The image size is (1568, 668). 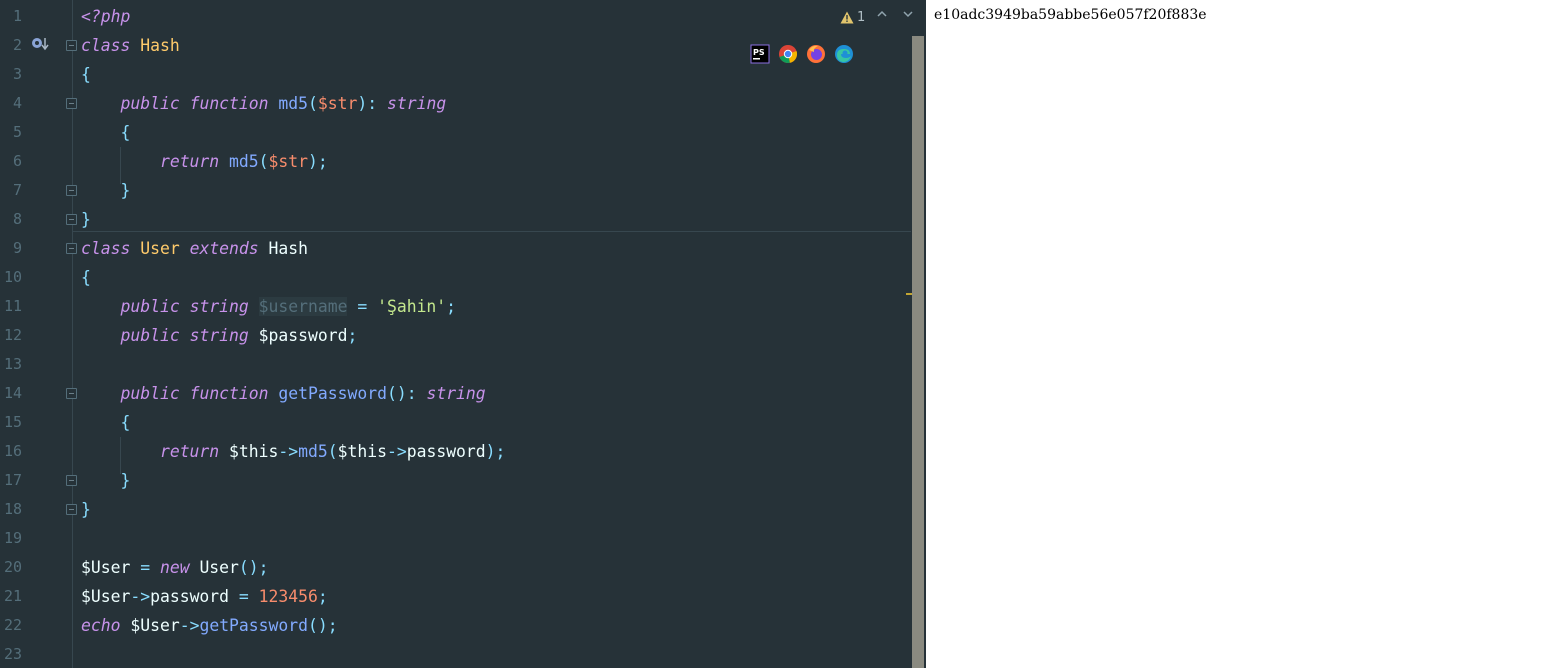 I want to click on line-number: 5, so click(x=11, y=132).